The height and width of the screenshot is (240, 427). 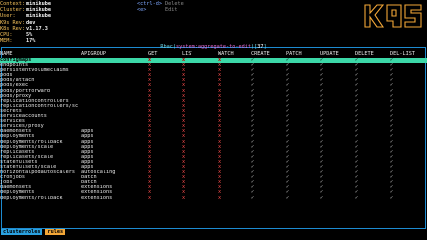 I want to click on hint-desc: Edit, so click(x=171, y=10).